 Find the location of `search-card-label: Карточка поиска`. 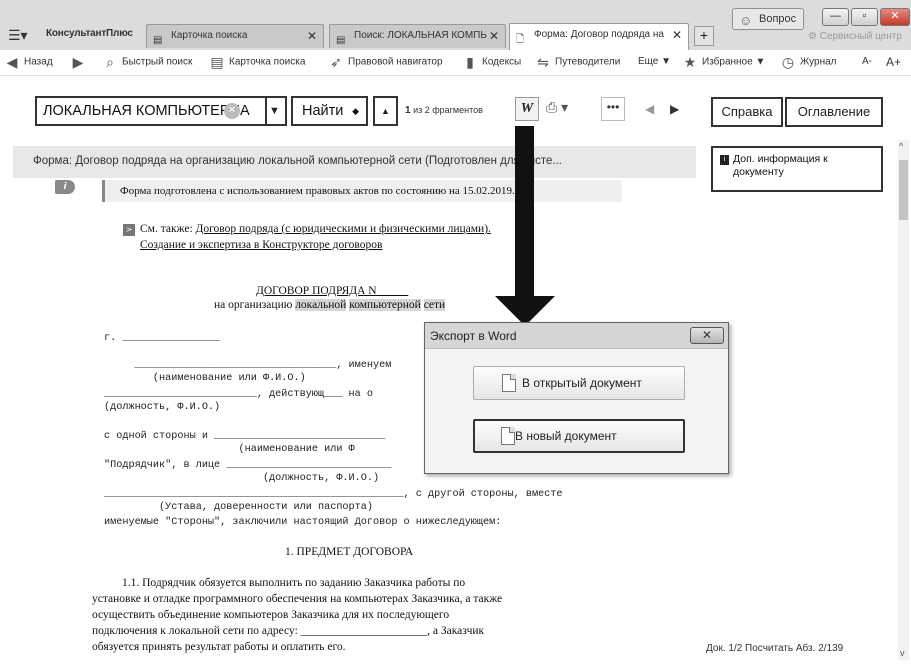

search-card-label: Карточка поиска is located at coordinates (267, 62).